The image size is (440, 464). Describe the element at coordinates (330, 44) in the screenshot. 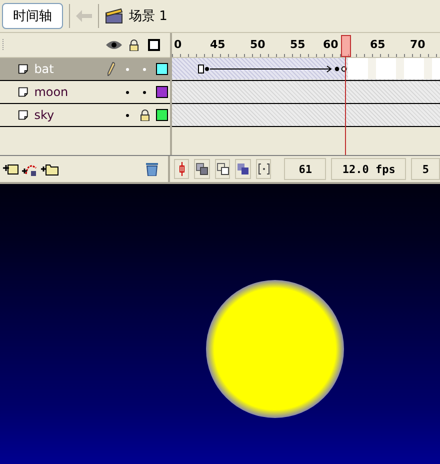

I see `frame-number: 60` at that location.